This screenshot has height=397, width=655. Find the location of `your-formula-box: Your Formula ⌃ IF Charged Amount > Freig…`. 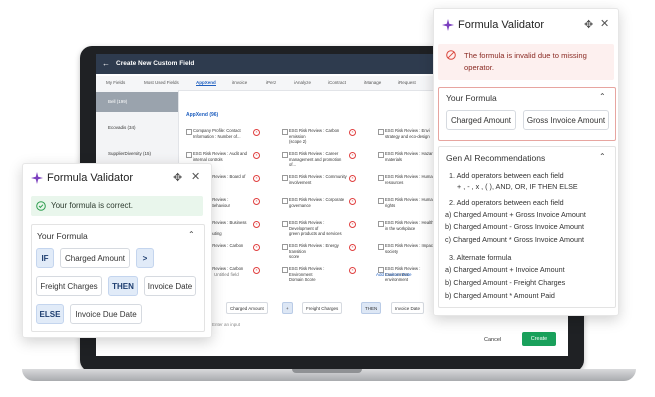

your-formula-box: Your Formula ⌃ IF Charged Amount > Freig… is located at coordinates (118, 278).